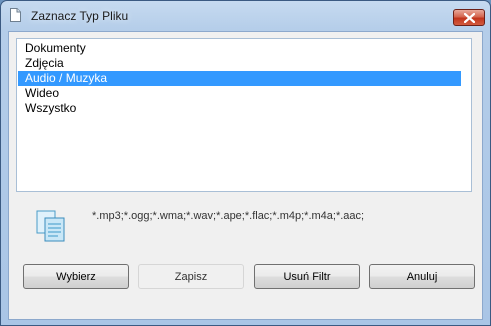 Image resolution: width=491 pixels, height=326 pixels. Describe the element at coordinates (239, 78) in the screenshot. I see `list-item-audio: Audio / Muzyka` at that location.